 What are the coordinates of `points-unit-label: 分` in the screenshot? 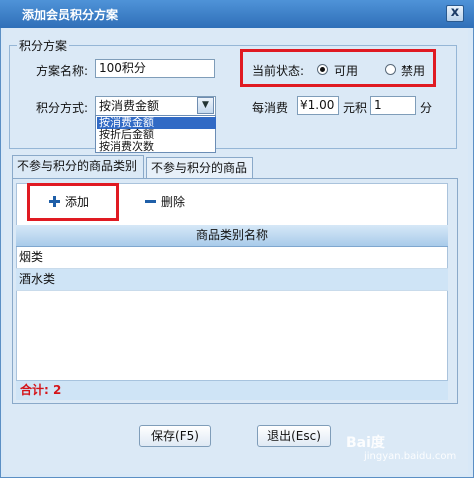 It's located at (426, 108).